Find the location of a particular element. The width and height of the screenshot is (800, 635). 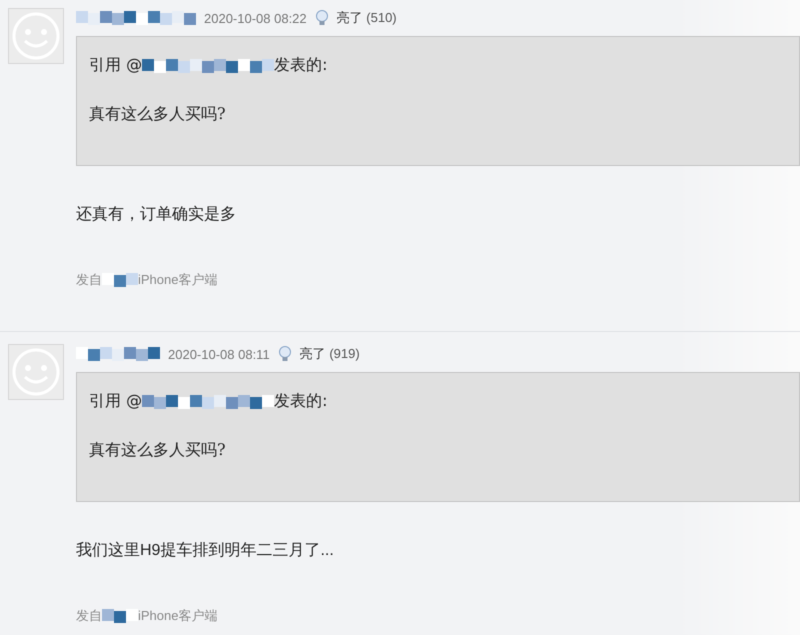

post-time: 2020-10-08 08:11 is located at coordinates (219, 354).